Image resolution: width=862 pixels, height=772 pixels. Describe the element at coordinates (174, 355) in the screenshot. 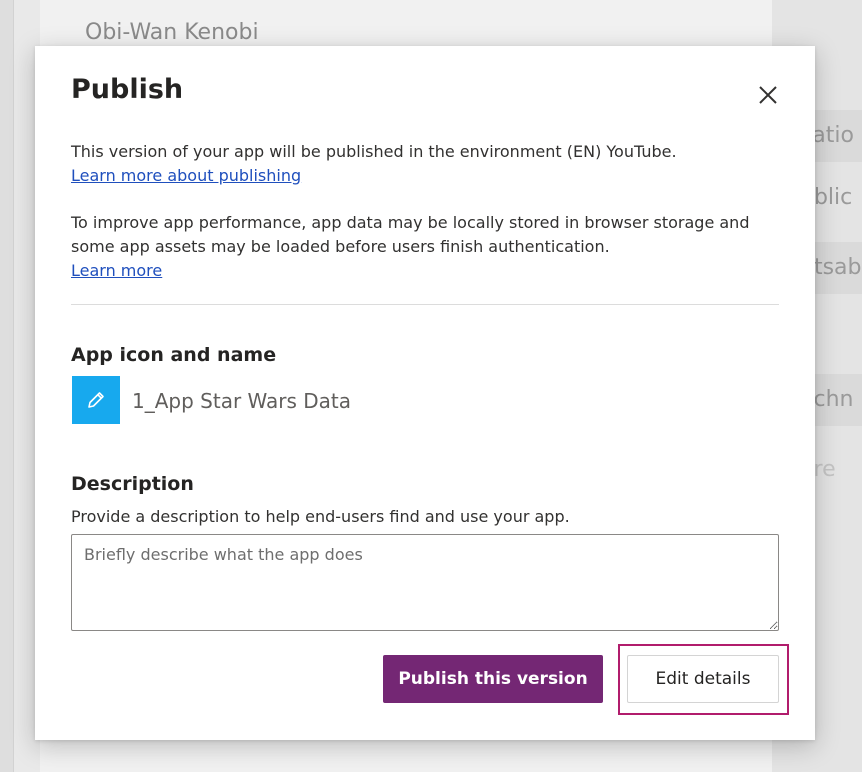

I see `app-icon-name-heading: App icon and name` at that location.